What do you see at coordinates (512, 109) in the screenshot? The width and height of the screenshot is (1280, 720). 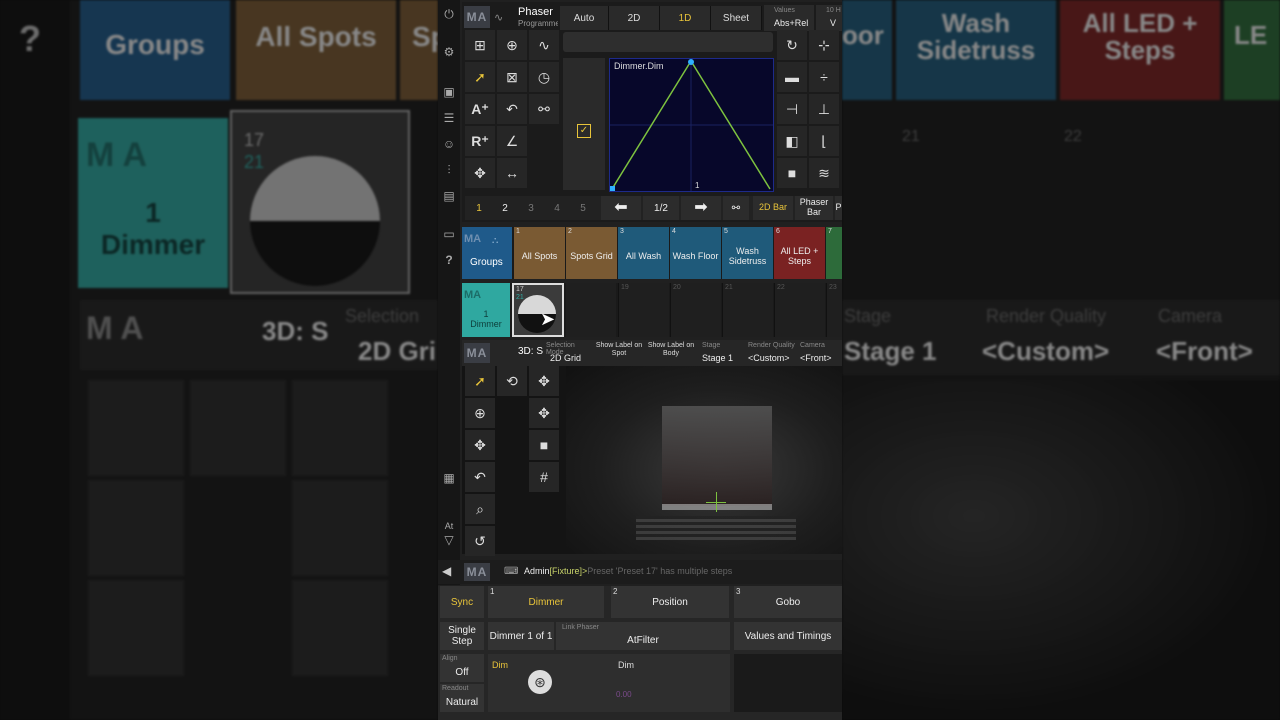 I see `undo-tool-icon: ↶` at bounding box center [512, 109].